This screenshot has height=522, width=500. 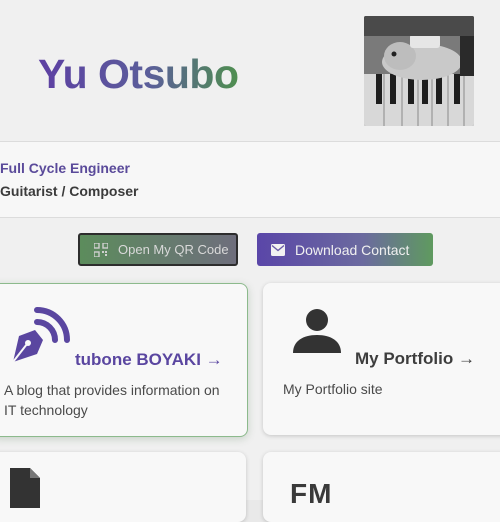 I want to click on envelope-icon, so click(x=278, y=250).